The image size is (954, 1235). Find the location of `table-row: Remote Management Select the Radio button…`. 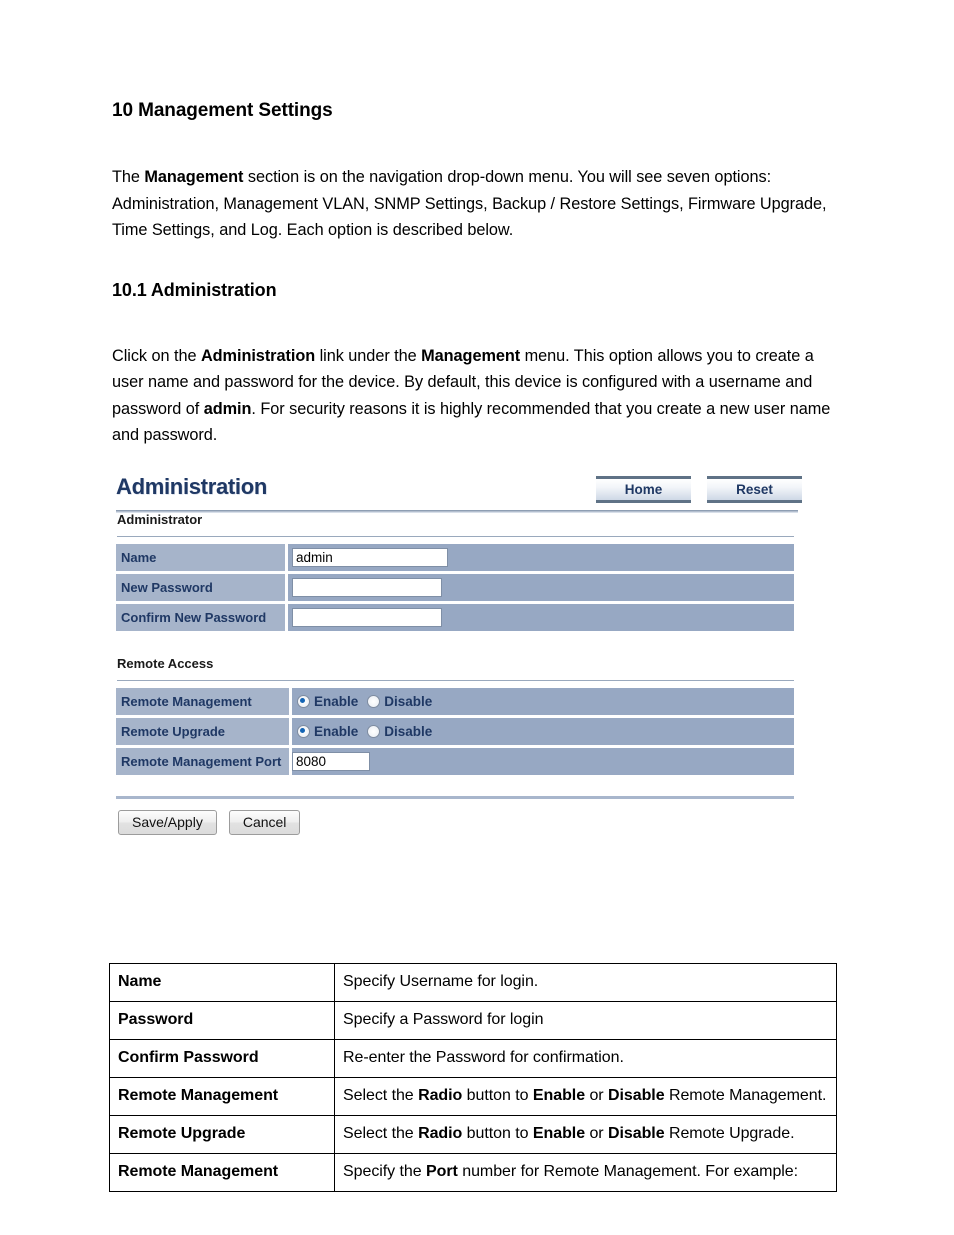

table-row: Remote Management Select the Radio button… is located at coordinates (473, 1096).